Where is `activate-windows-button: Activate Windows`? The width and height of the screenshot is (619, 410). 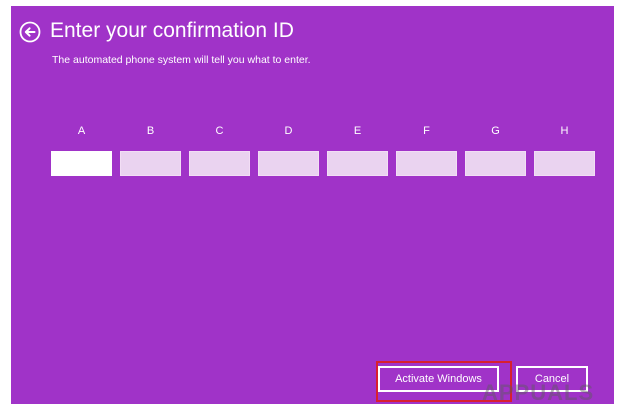 activate-windows-button: Activate Windows is located at coordinates (438, 379).